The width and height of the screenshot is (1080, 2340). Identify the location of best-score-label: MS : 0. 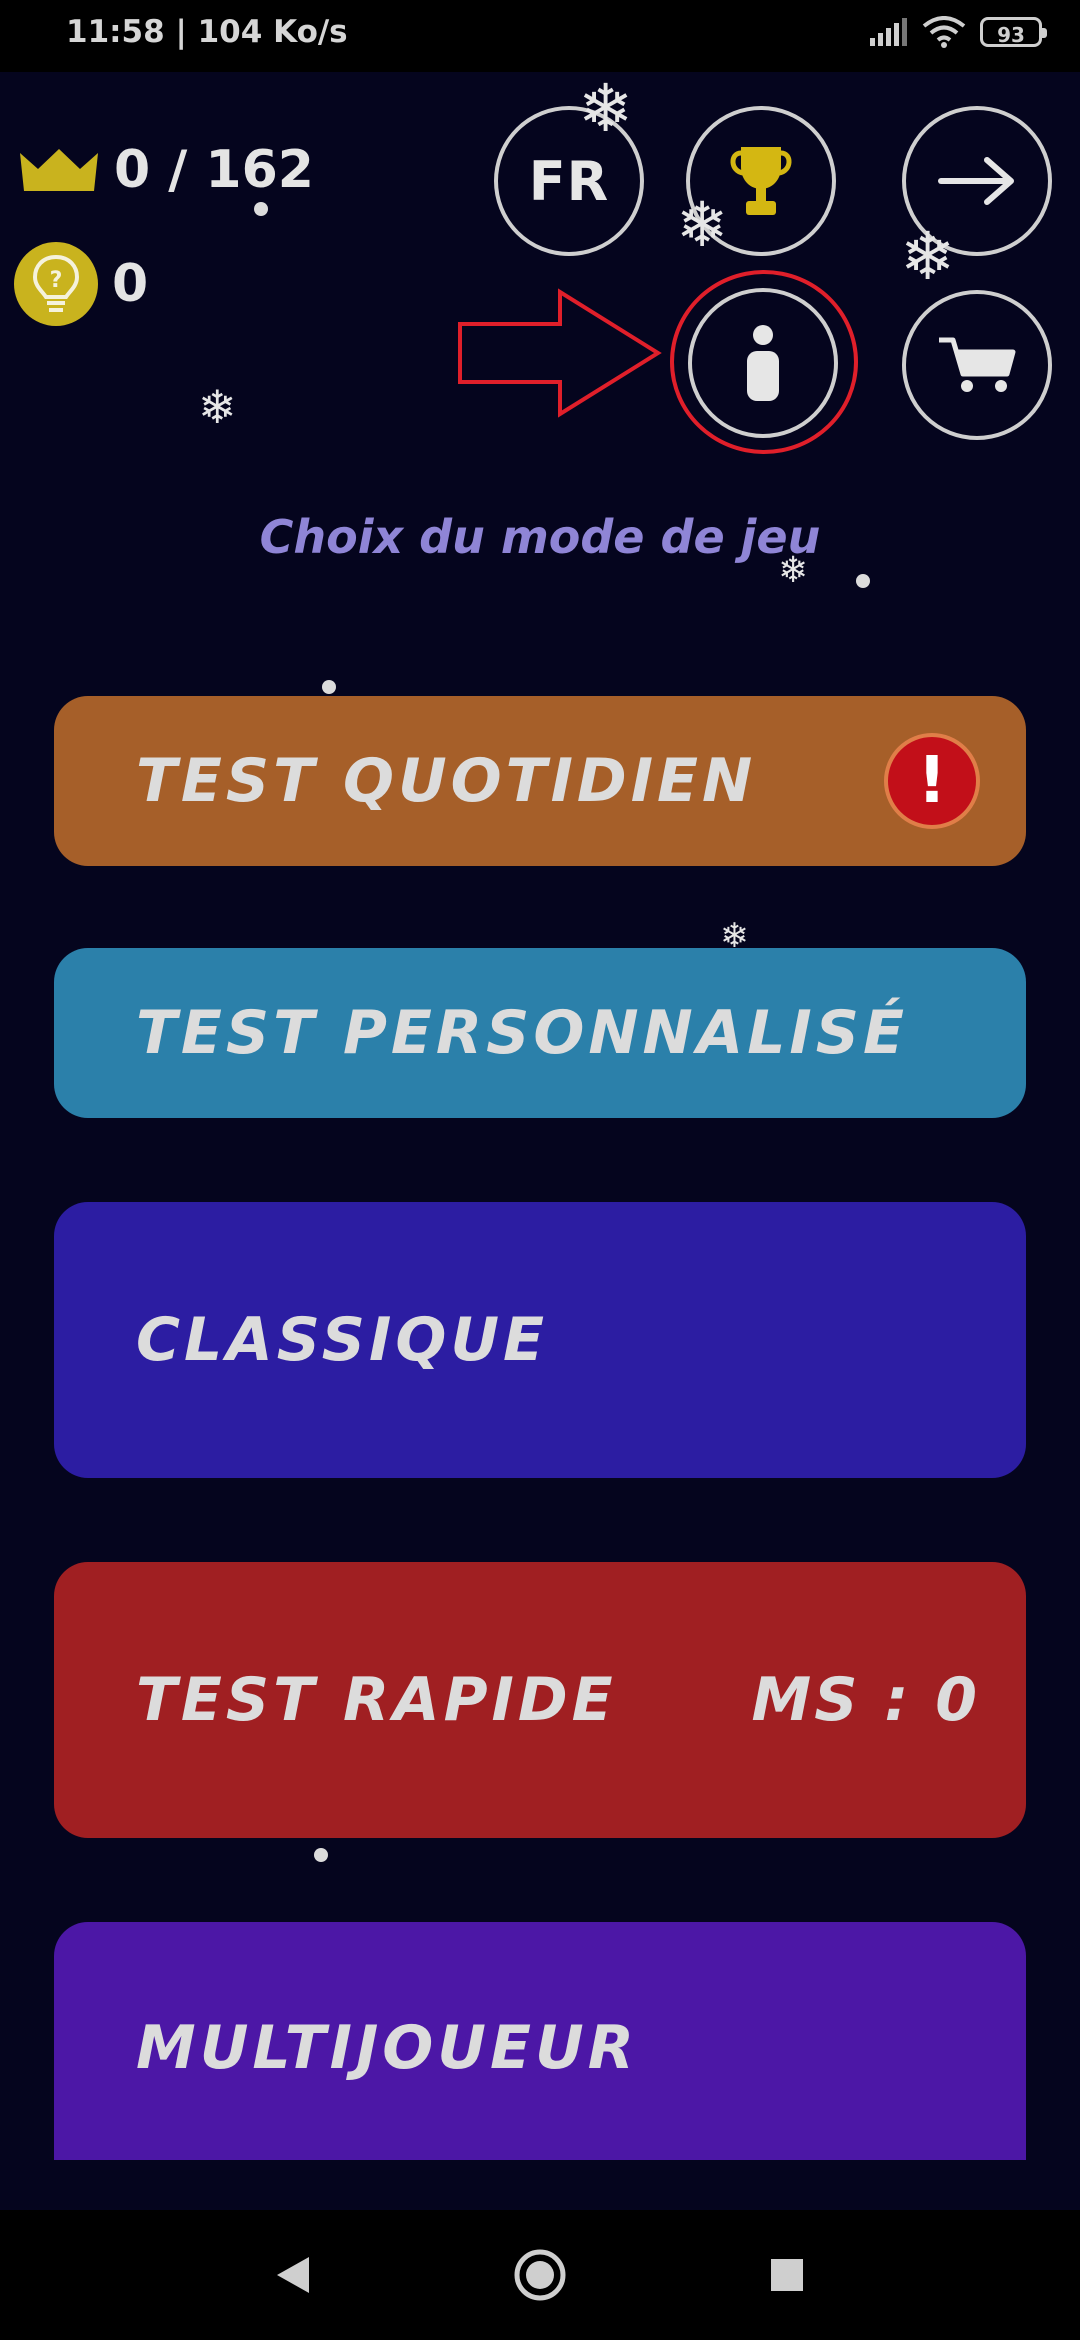
(865, 1700).